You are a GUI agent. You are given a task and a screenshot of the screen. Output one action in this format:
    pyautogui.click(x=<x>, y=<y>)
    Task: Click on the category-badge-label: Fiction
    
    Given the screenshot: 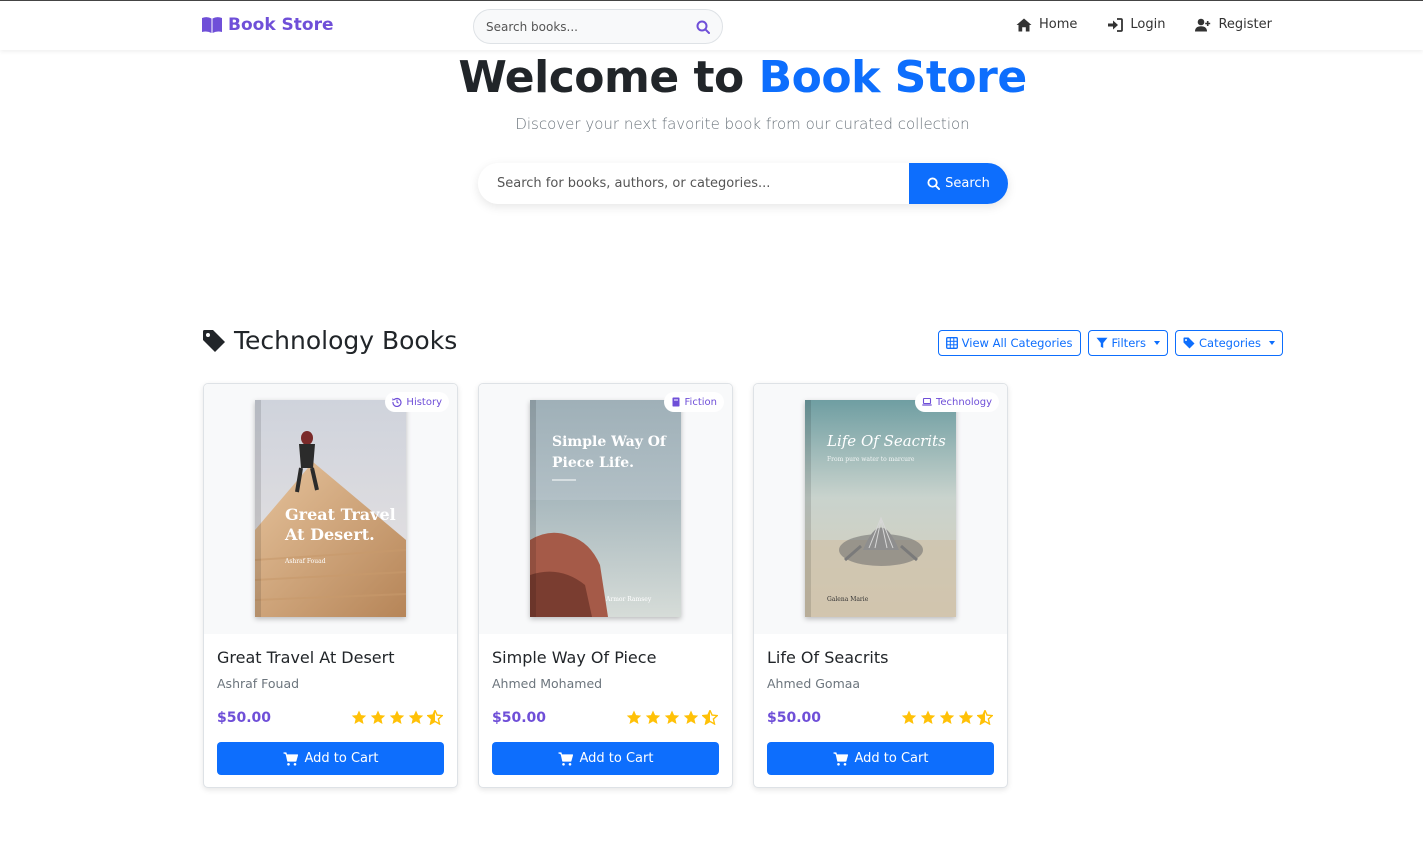 What is the action you would take?
    pyautogui.click(x=700, y=402)
    